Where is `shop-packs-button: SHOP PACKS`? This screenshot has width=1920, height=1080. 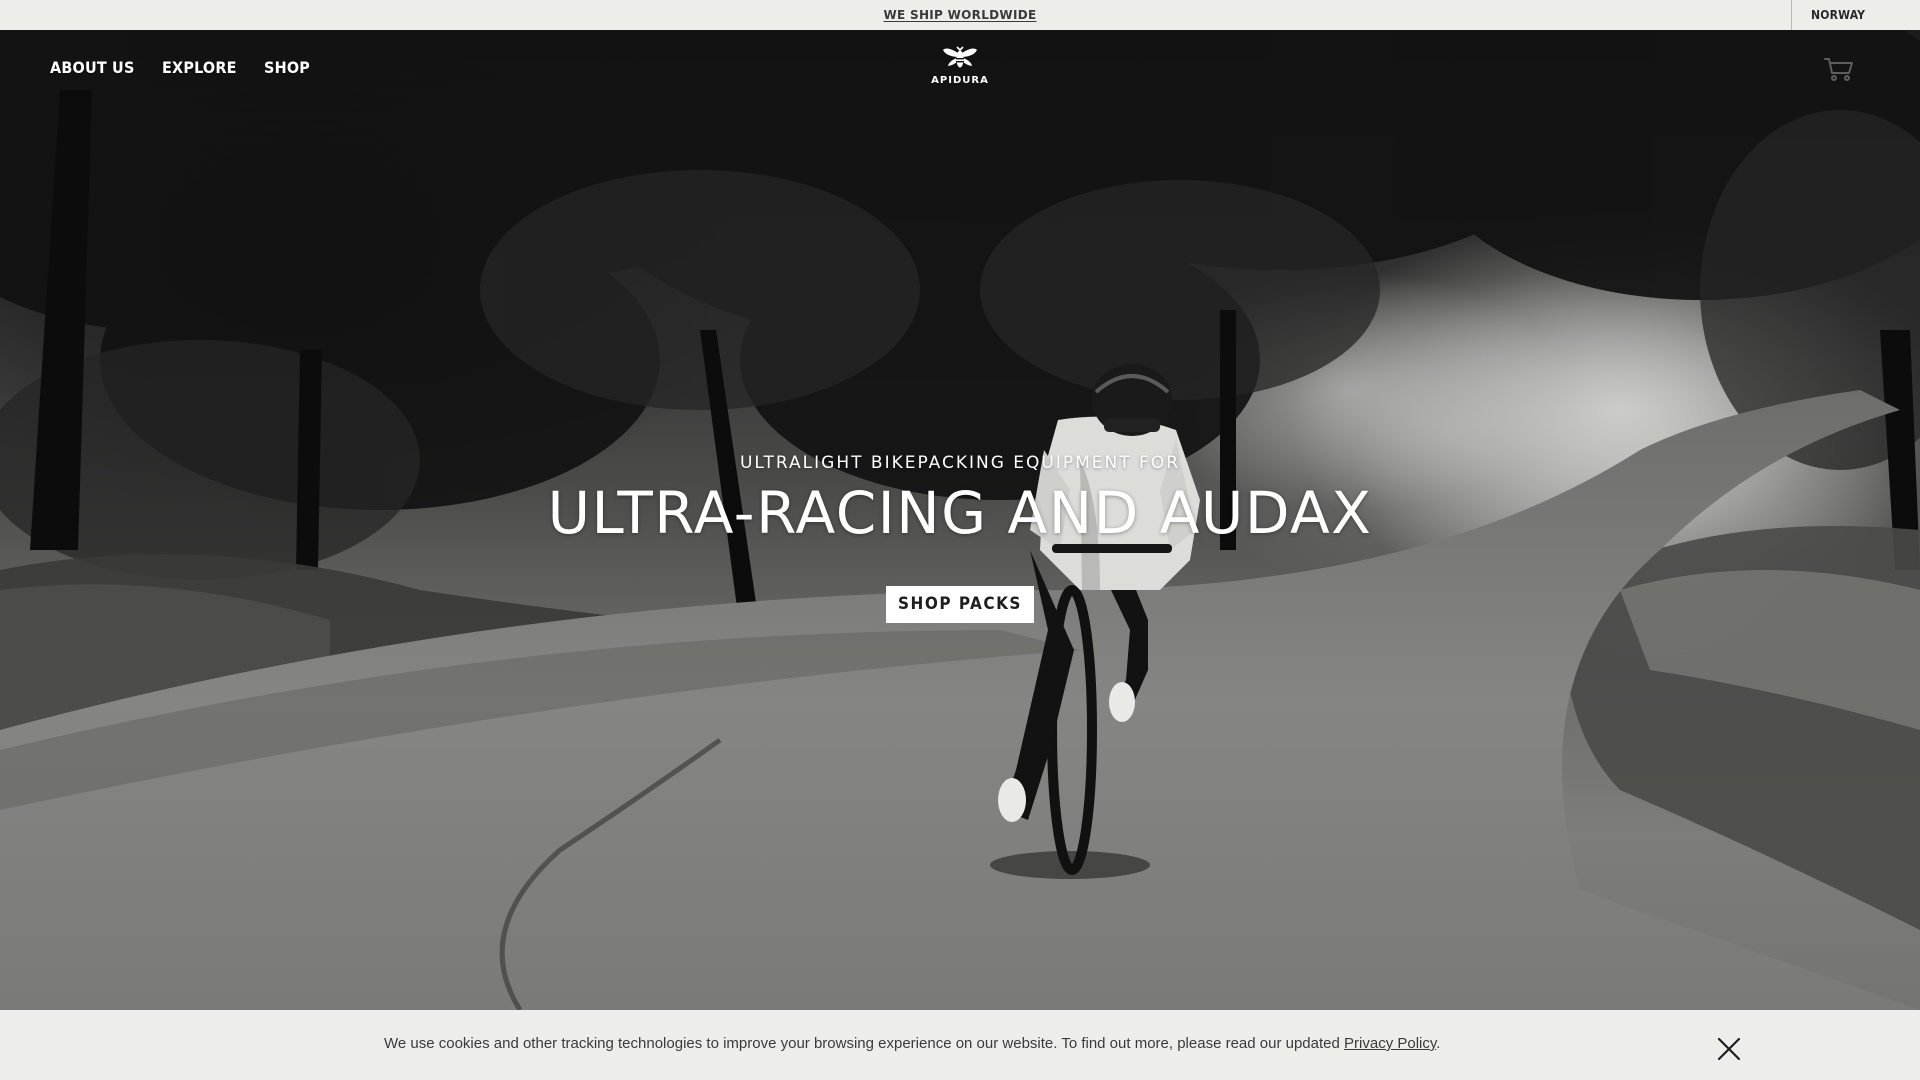
shop-packs-button: SHOP PACKS is located at coordinates (960, 604).